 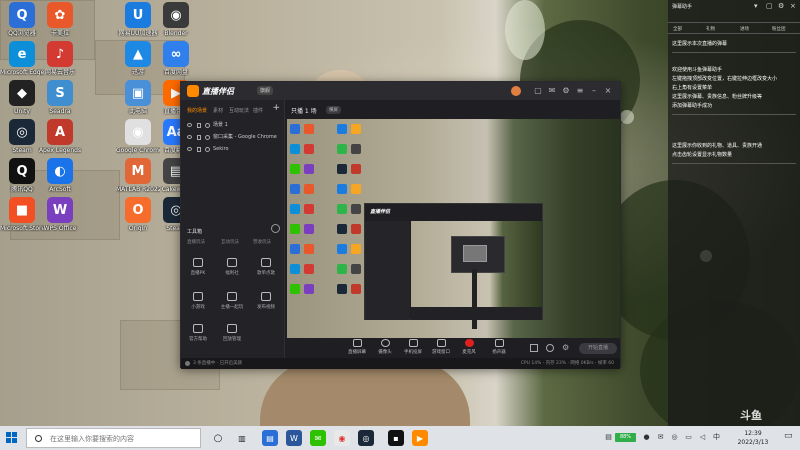 I want to click on steam-tray-icon: ◎, so click(x=674, y=437).